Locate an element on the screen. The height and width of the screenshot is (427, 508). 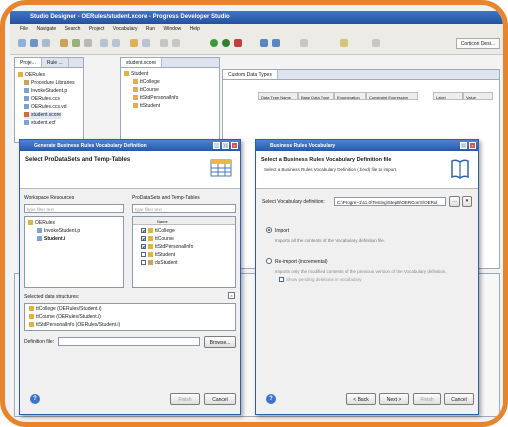
vocab-node-ttstudent: ttStudent is located at coordinates (146, 106).